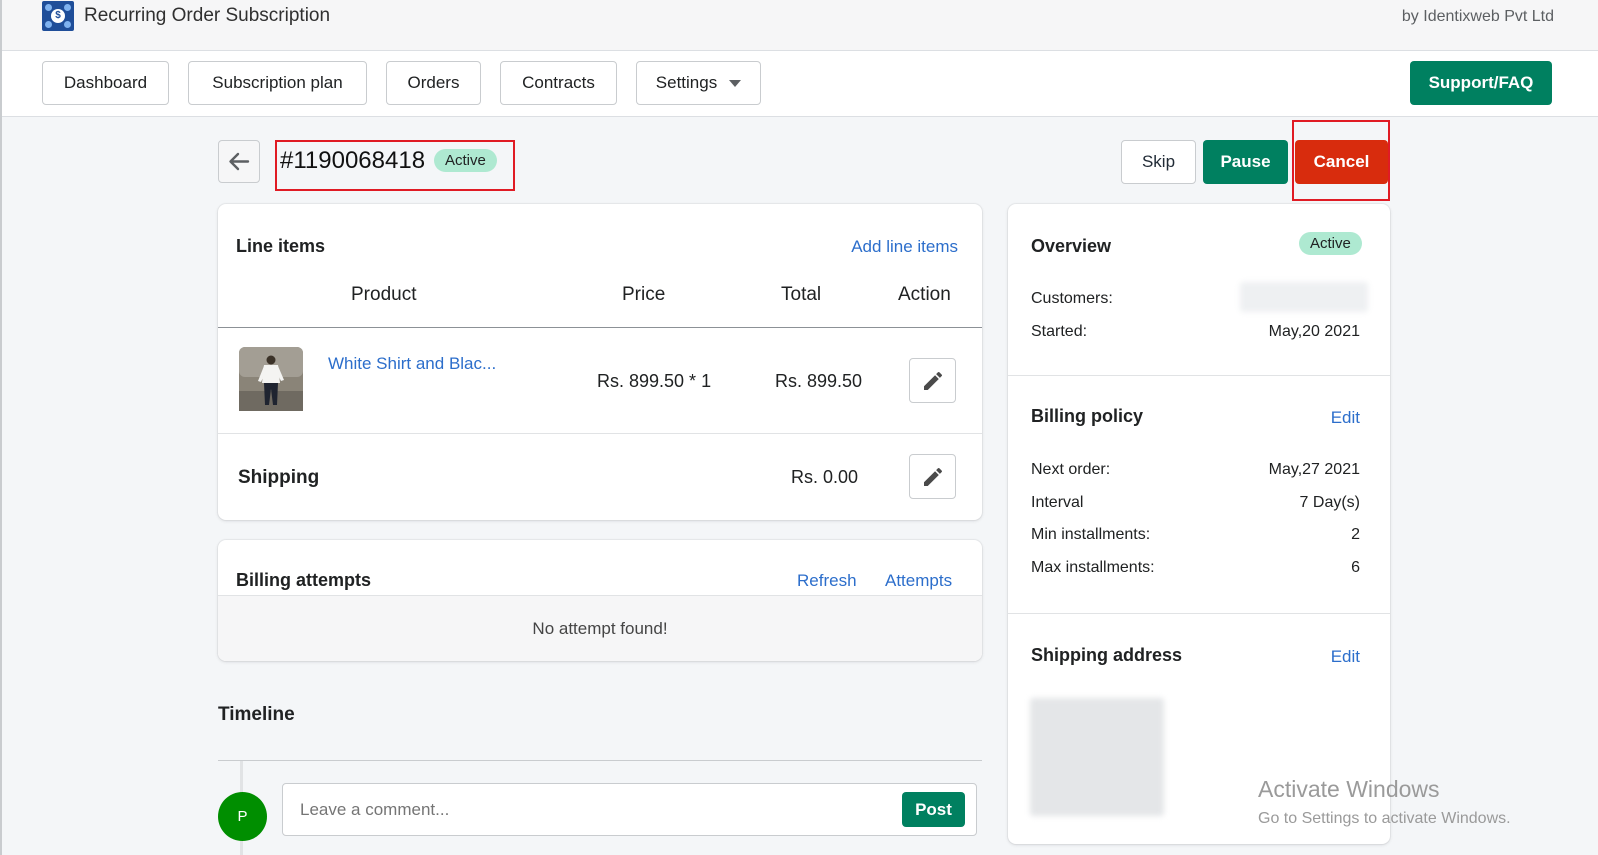  I want to click on edit-shipping-address-link: Edit, so click(1345, 657).